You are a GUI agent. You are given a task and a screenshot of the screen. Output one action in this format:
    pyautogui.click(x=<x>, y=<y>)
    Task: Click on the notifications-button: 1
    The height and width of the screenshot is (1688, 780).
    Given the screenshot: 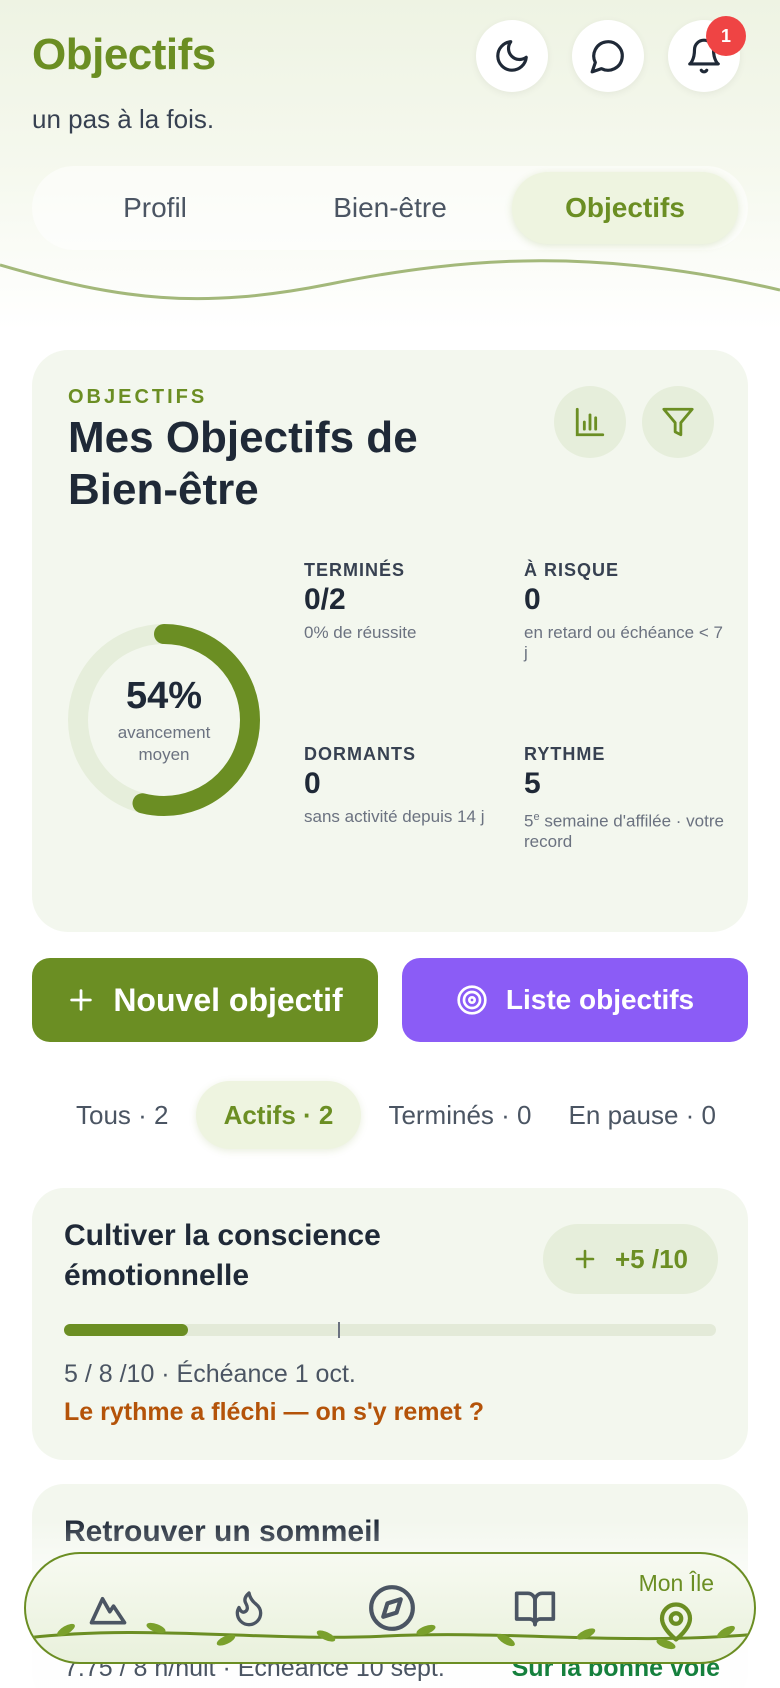 What is the action you would take?
    pyautogui.click(x=707, y=54)
    